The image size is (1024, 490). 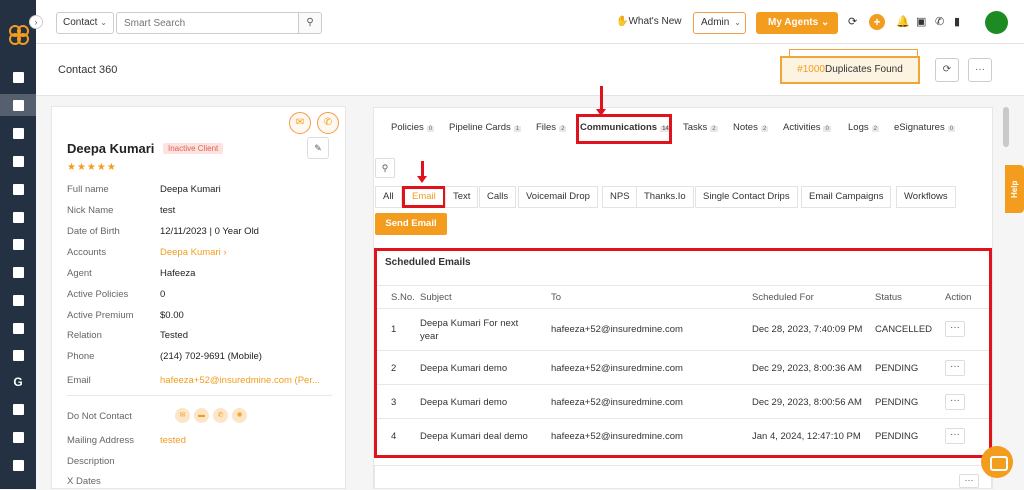 What do you see at coordinates (695, 127) in the screenshot?
I see `tab-label: Tasks` at bounding box center [695, 127].